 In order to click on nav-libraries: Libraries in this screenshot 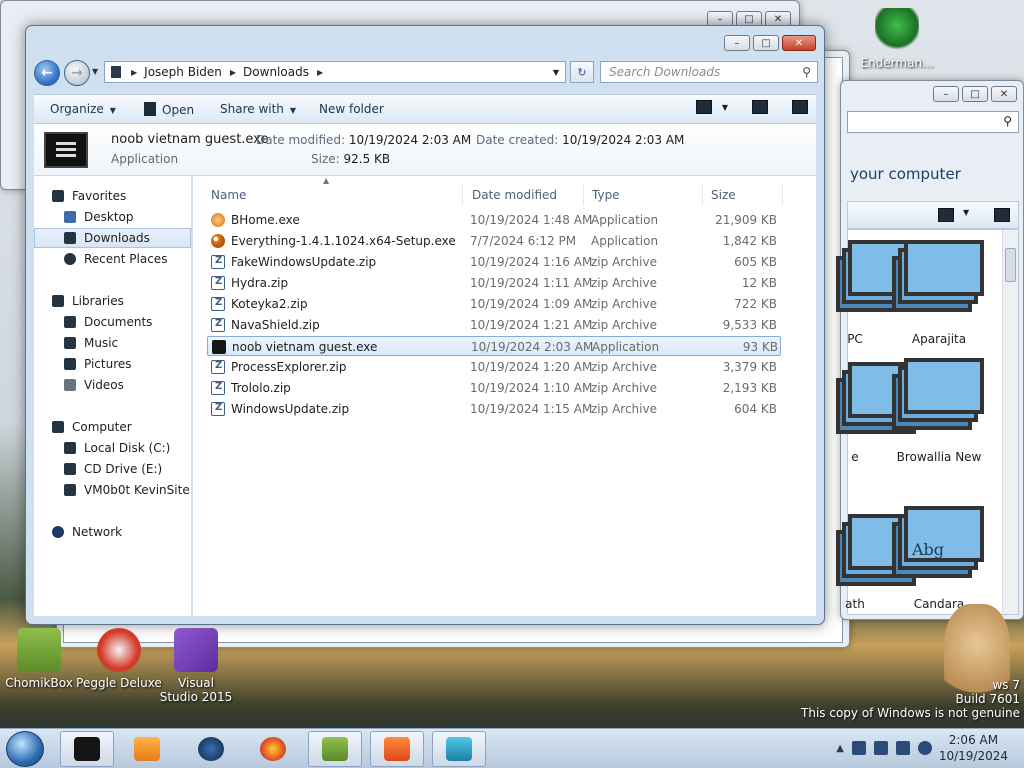, I will do `click(121, 301)`.